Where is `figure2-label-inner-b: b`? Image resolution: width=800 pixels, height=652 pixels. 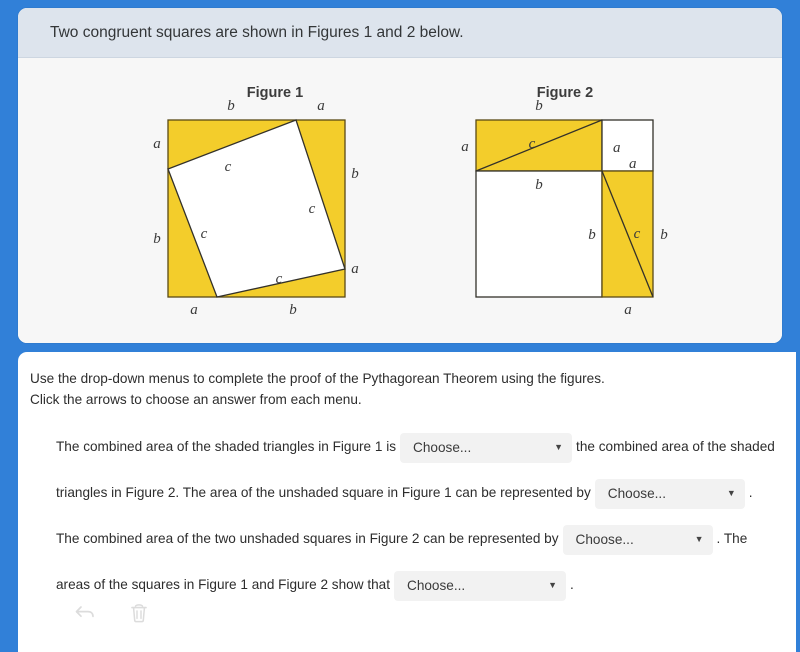
figure2-label-inner-b: b is located at coordinates (539, 185).